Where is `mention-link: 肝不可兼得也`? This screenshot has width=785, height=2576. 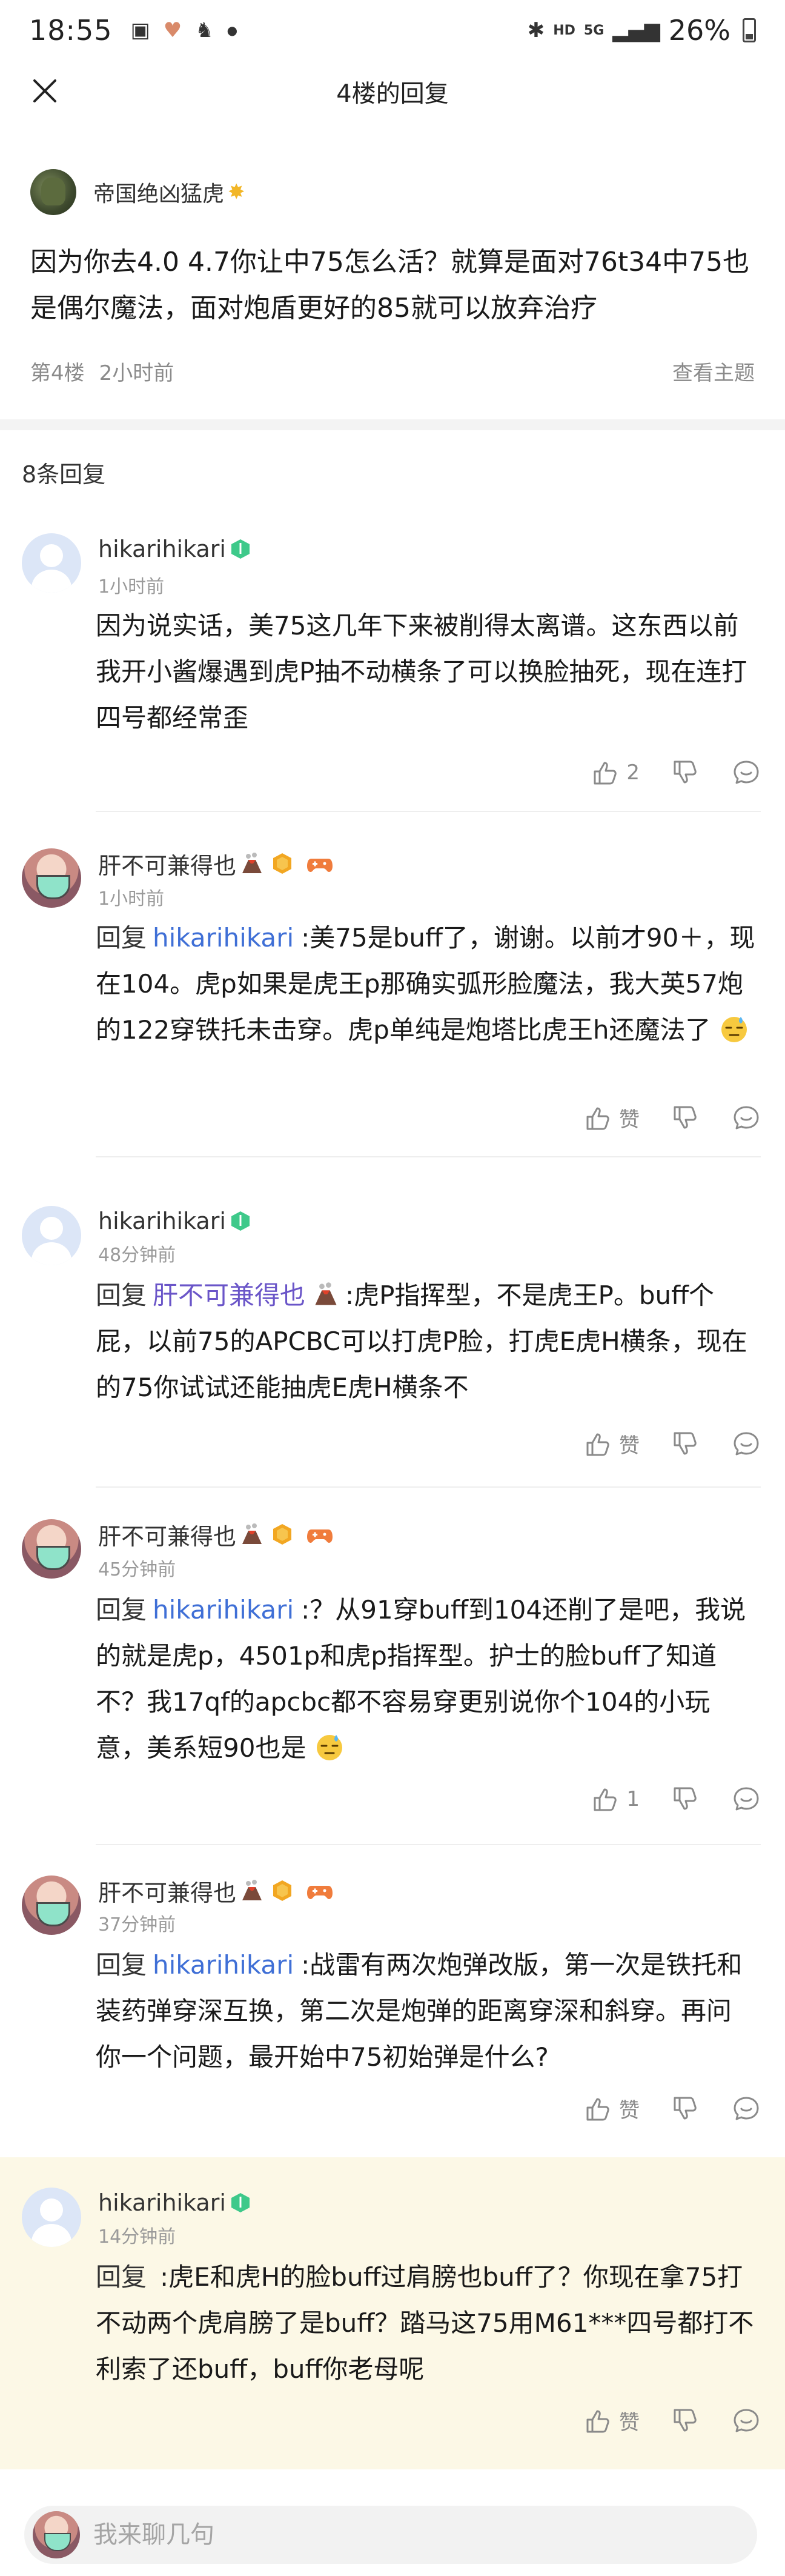 mention-link: 肝不可兼得也 is located at coordinates (229, 1295).